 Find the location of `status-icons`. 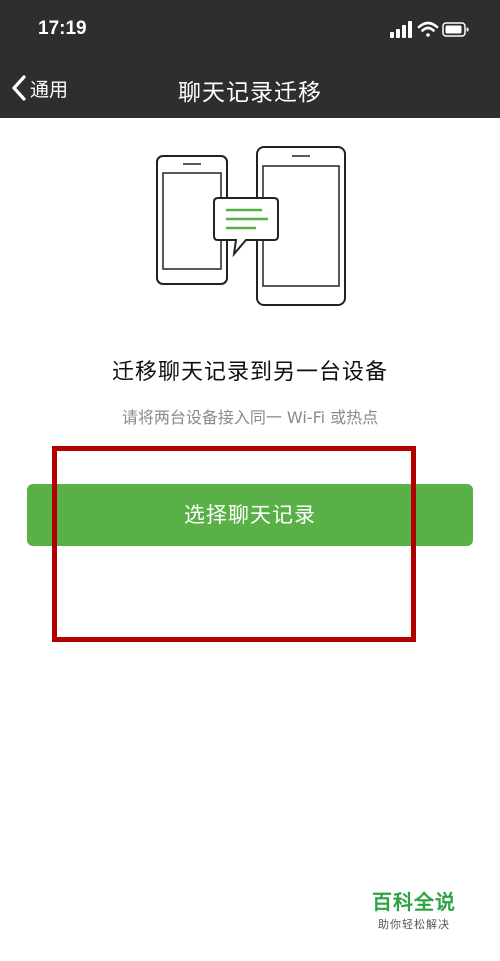

status-icons is located at coordinates (429, 29).